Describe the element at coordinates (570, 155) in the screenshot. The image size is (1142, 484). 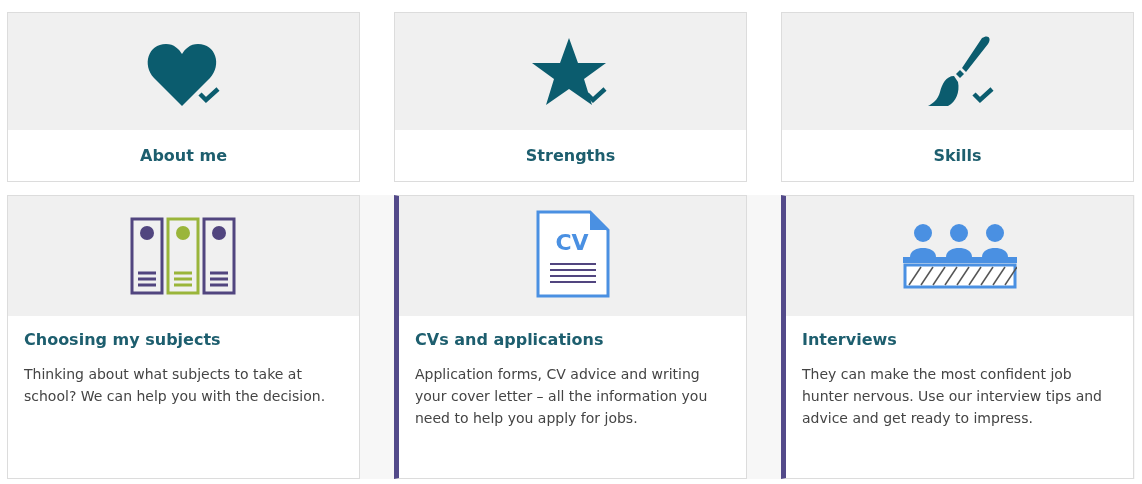
I see `tile-label: Strengths` at that location.